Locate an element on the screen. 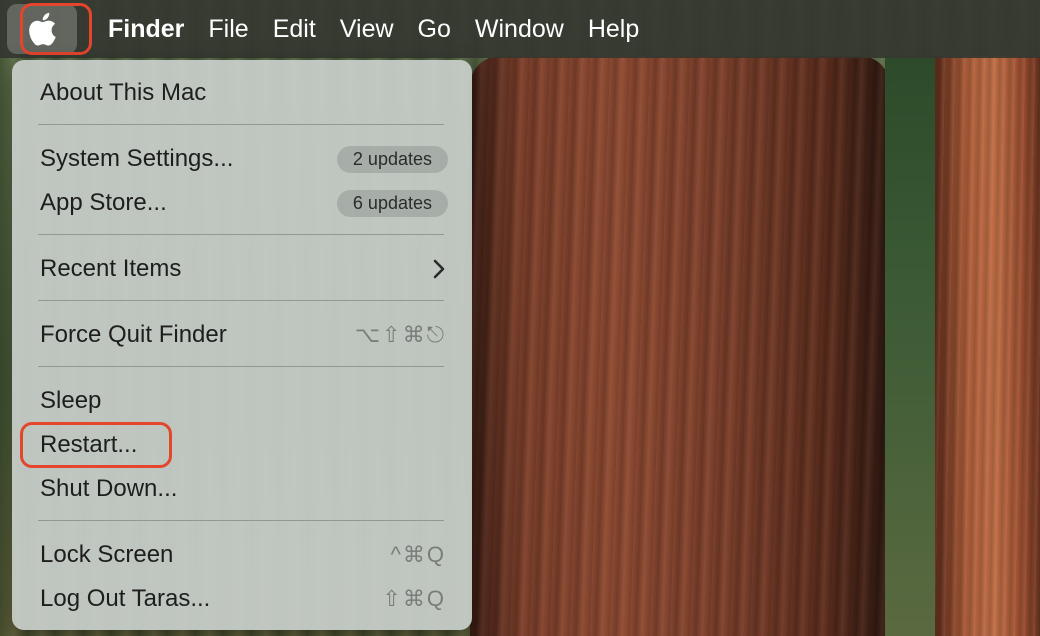  update-badge: 2 updates is located at coordinates (392, 159).